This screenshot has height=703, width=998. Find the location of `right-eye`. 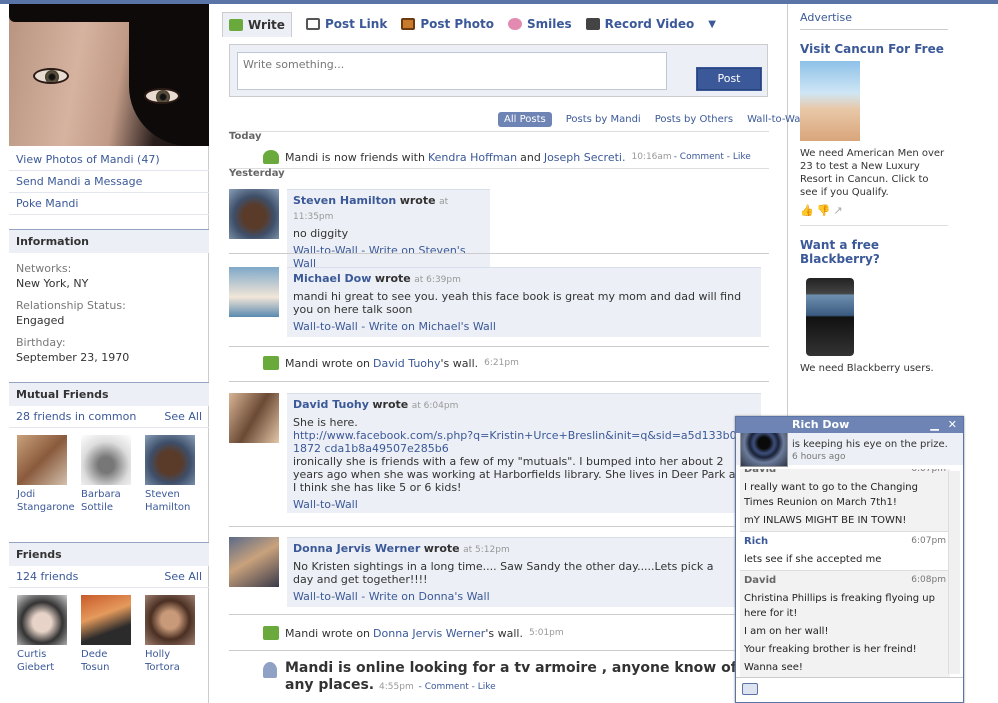

right-eye is located at coordinates (162, 96).